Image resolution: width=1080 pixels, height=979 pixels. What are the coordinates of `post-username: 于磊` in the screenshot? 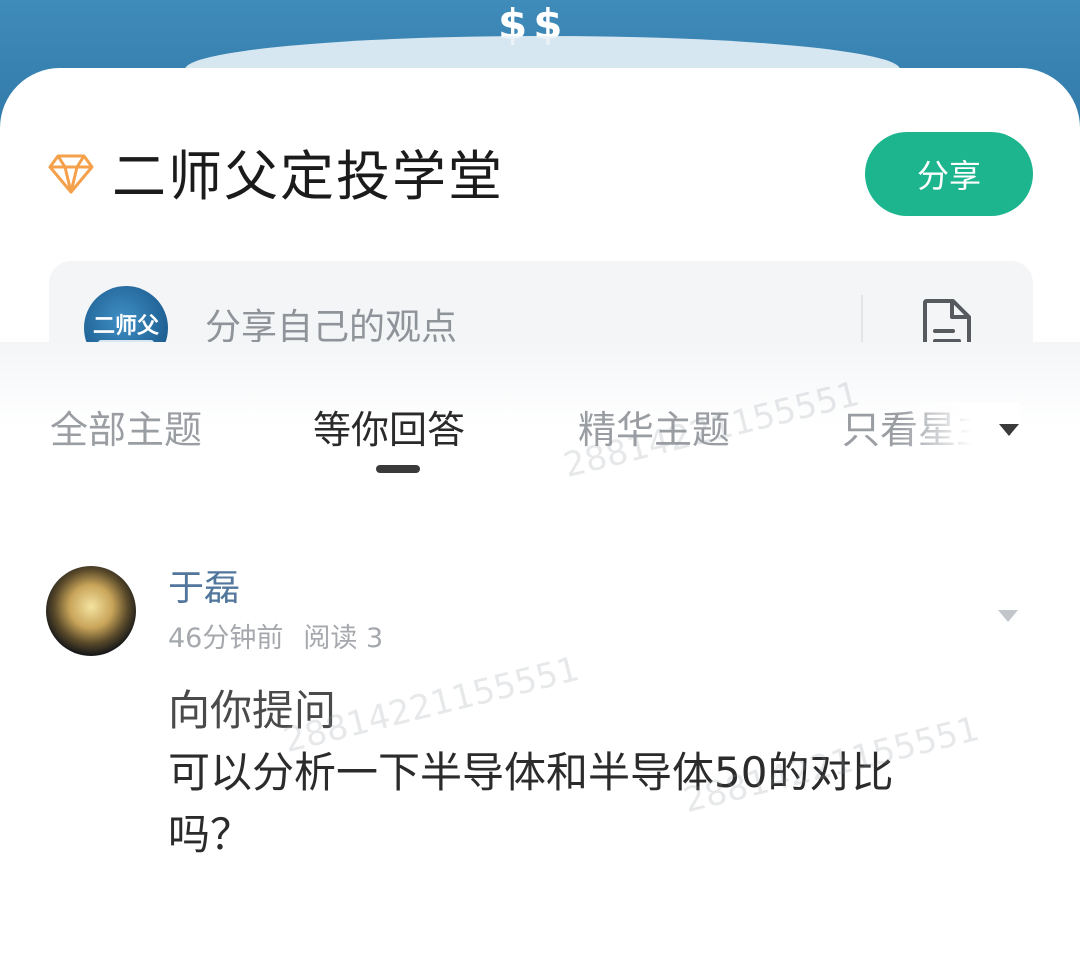 It's located at (204, 589).